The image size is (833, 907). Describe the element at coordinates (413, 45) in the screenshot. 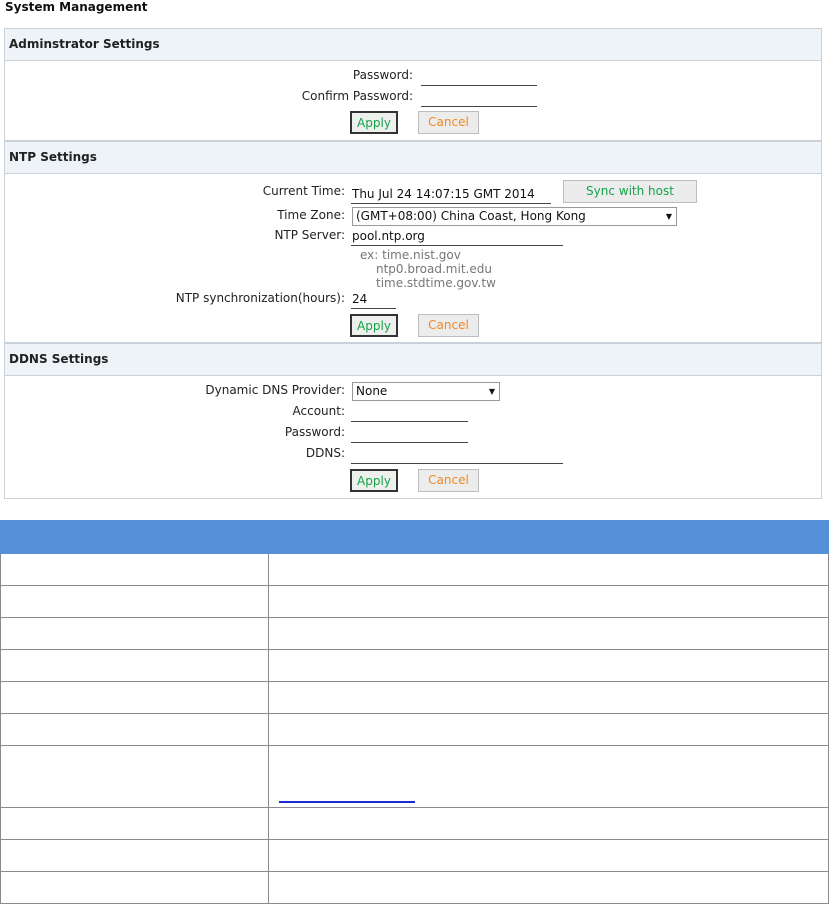

I see `admin-settings-header: Adminstrator Settings` at that location.